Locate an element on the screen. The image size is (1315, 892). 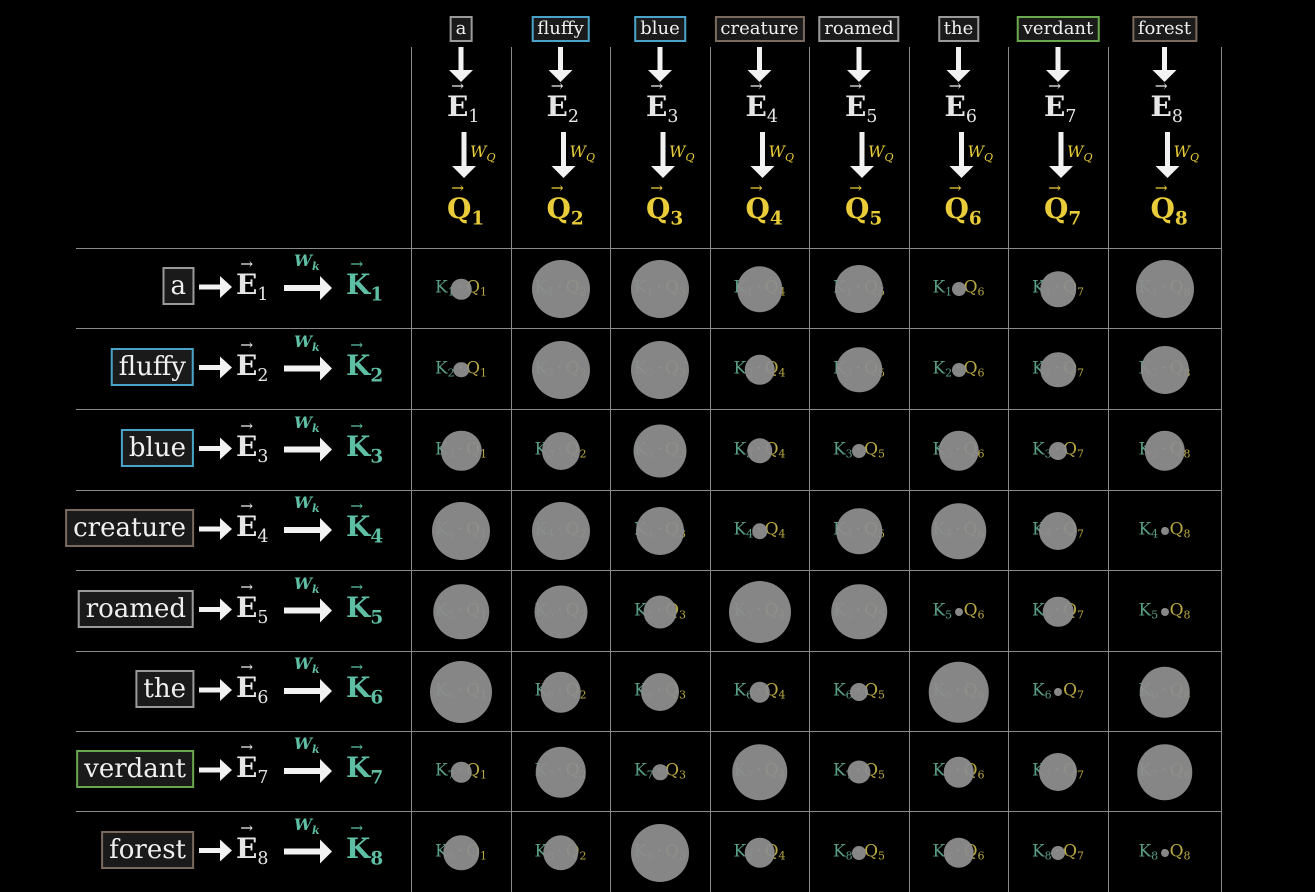
key-term: K3 is located at coordinates (843, 449).